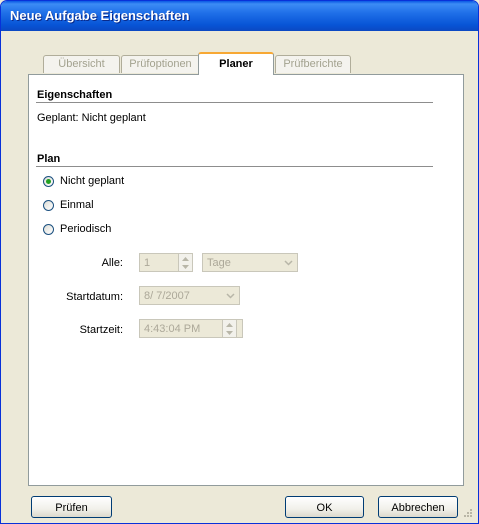 The width and height of the screenshot is (479, 524). I want to click on radio-not-scheduled: Nicht geplant, so click(83, 181).